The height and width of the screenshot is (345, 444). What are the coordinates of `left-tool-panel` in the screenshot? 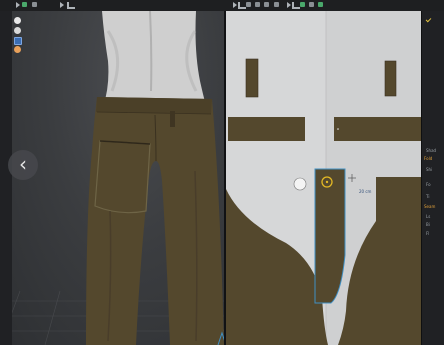 It's located at (6, 178).